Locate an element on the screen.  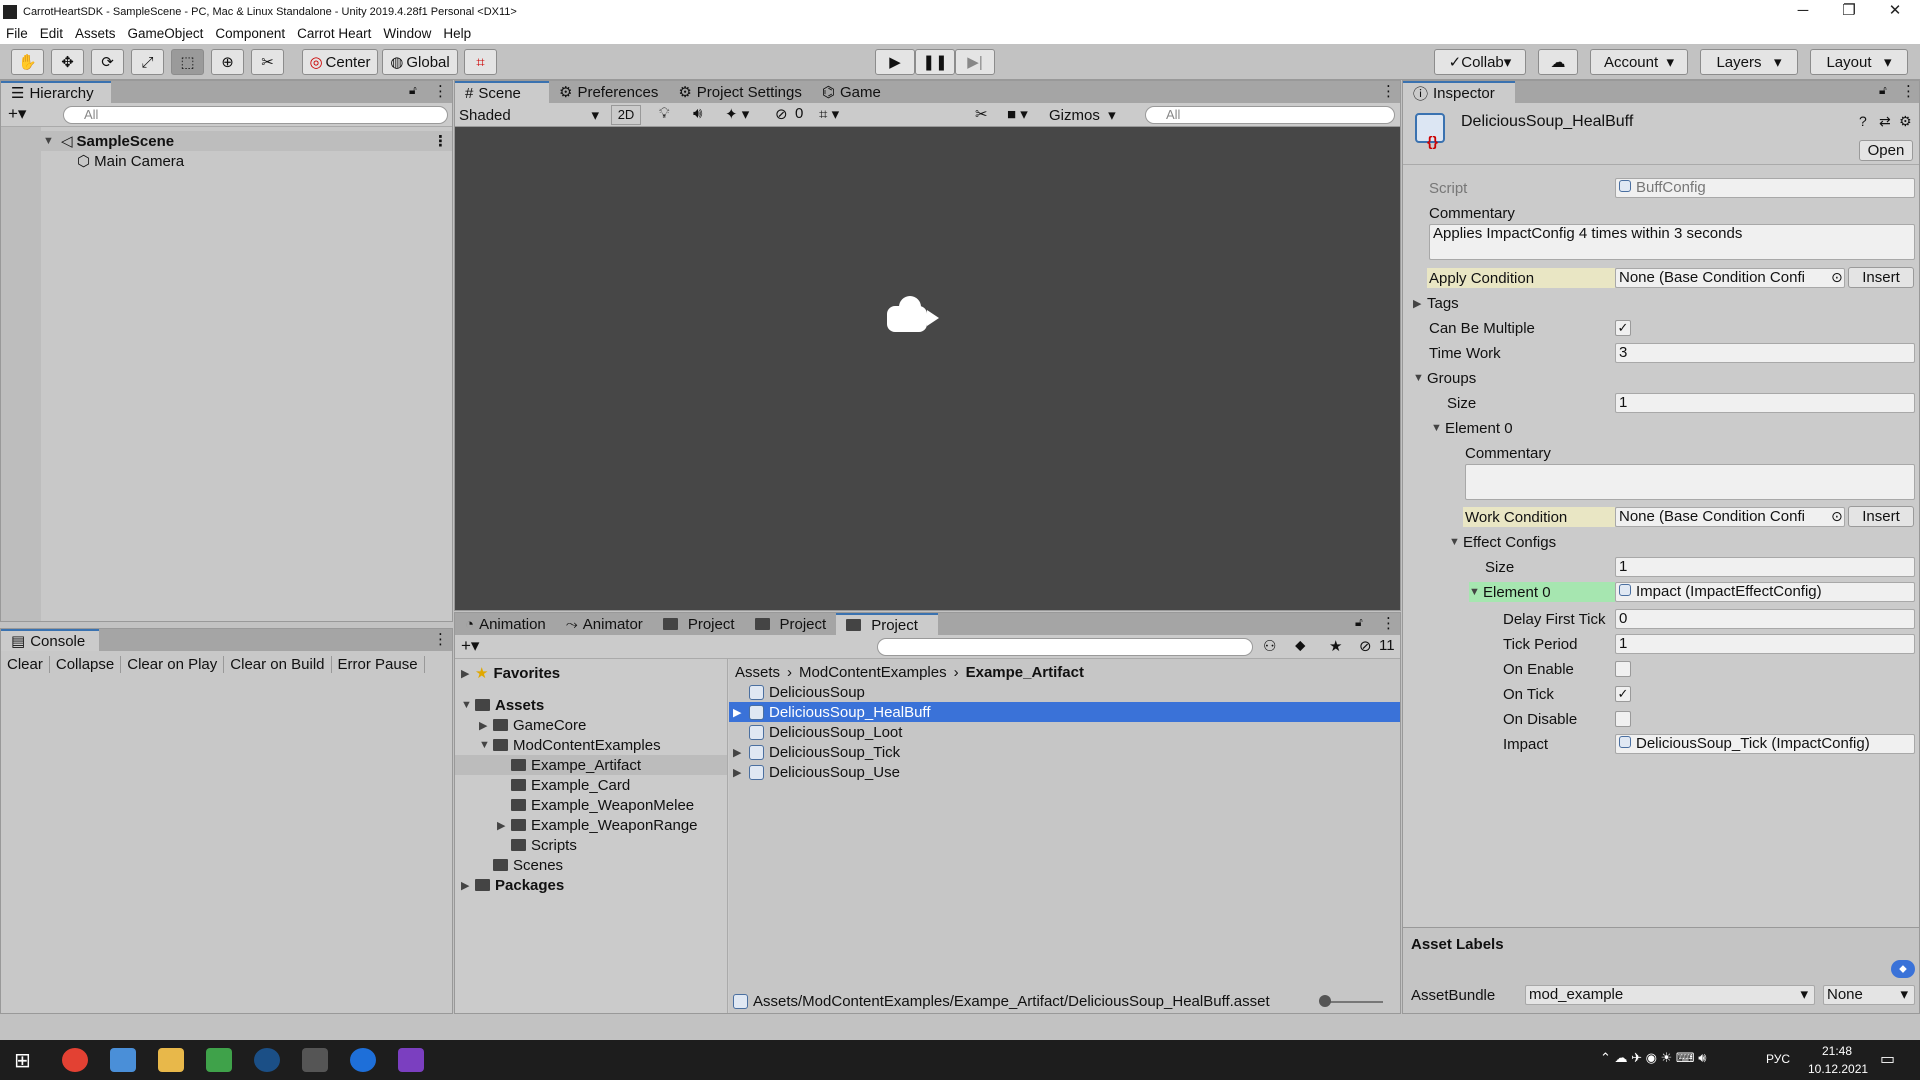
custom-tool-icon: ✂ is located at coordinates (267, 62).